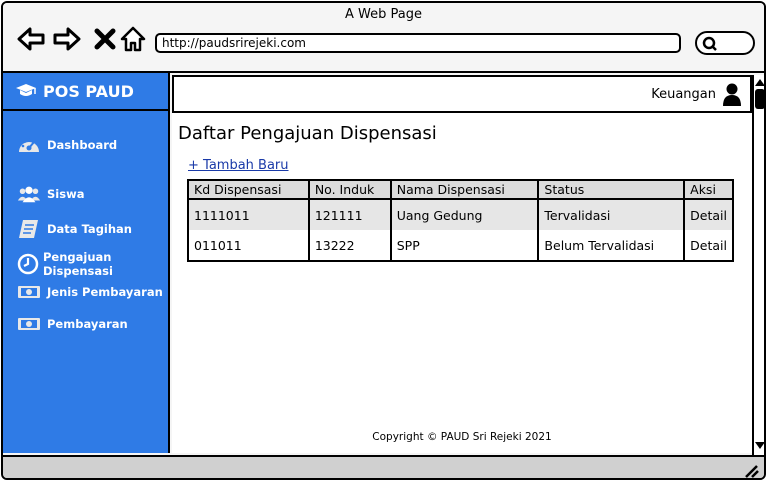 The height and width of the screenshot is (481, 767). Describe the element at coordinates (29, 145) in the screenshot. I see `dashboard-icon` at that location.